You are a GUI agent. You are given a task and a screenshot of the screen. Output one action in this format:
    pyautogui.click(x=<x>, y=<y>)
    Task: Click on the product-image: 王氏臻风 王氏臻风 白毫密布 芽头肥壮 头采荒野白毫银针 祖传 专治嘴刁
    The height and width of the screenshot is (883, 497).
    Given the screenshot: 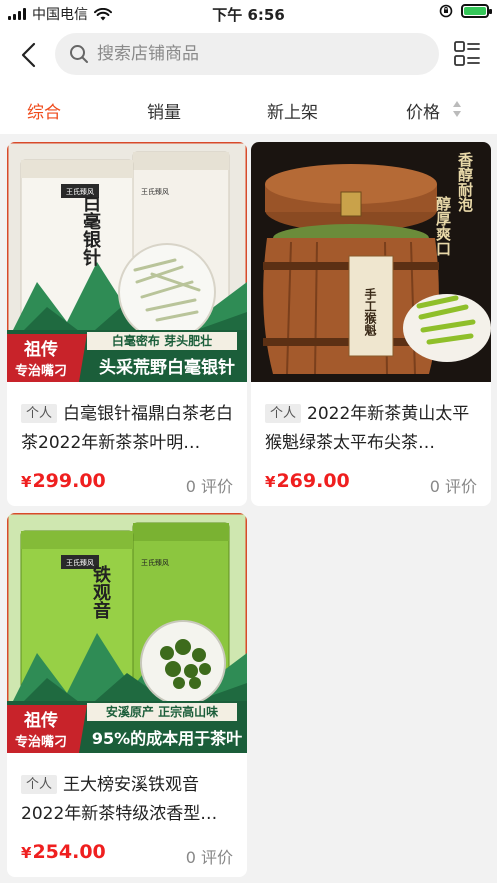 What is the action you would take?
    pyautogui.click(x=127, y=262)
    